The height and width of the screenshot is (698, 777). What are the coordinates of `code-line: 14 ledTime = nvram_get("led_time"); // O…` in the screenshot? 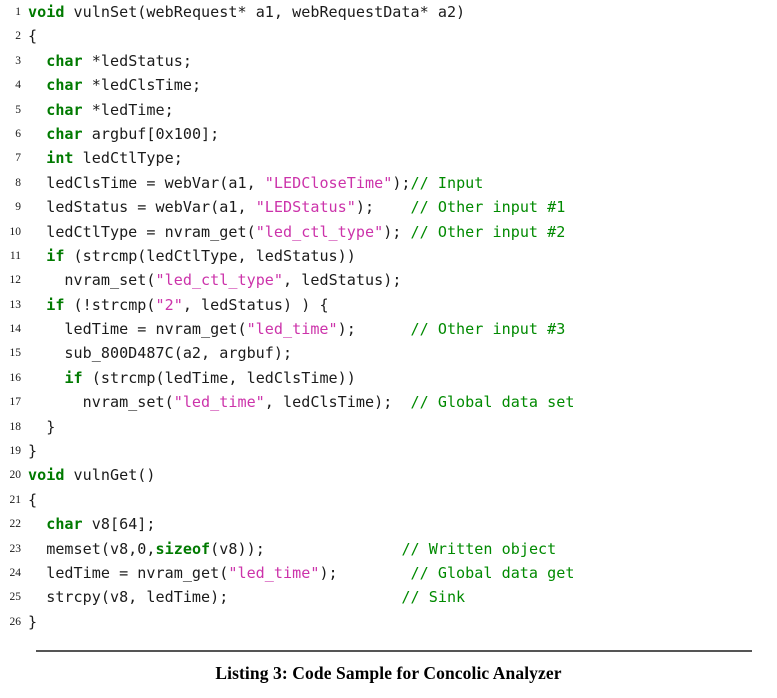 It's located at (388, 329).